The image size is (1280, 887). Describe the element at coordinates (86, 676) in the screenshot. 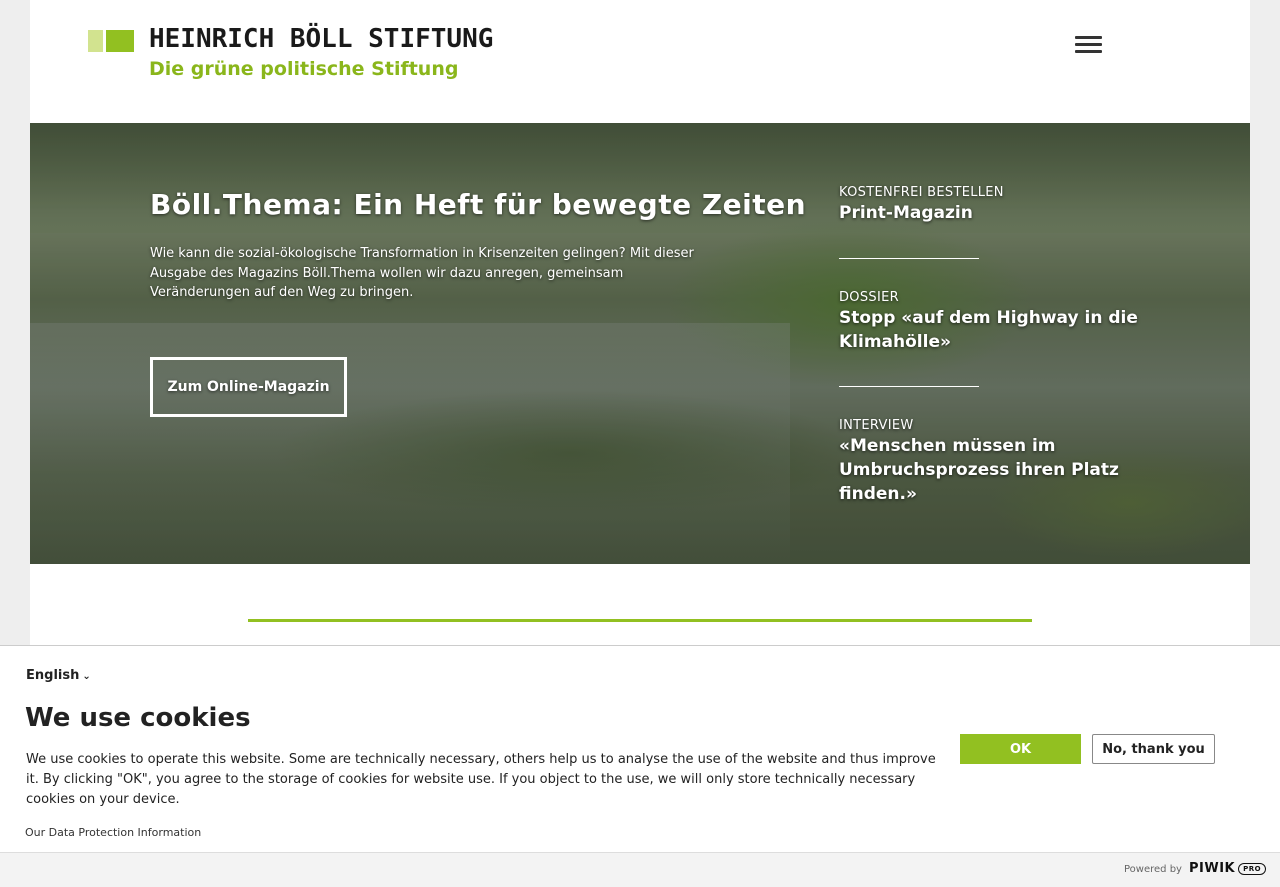

I see `chevron-down-icon: ⌄` at that location.